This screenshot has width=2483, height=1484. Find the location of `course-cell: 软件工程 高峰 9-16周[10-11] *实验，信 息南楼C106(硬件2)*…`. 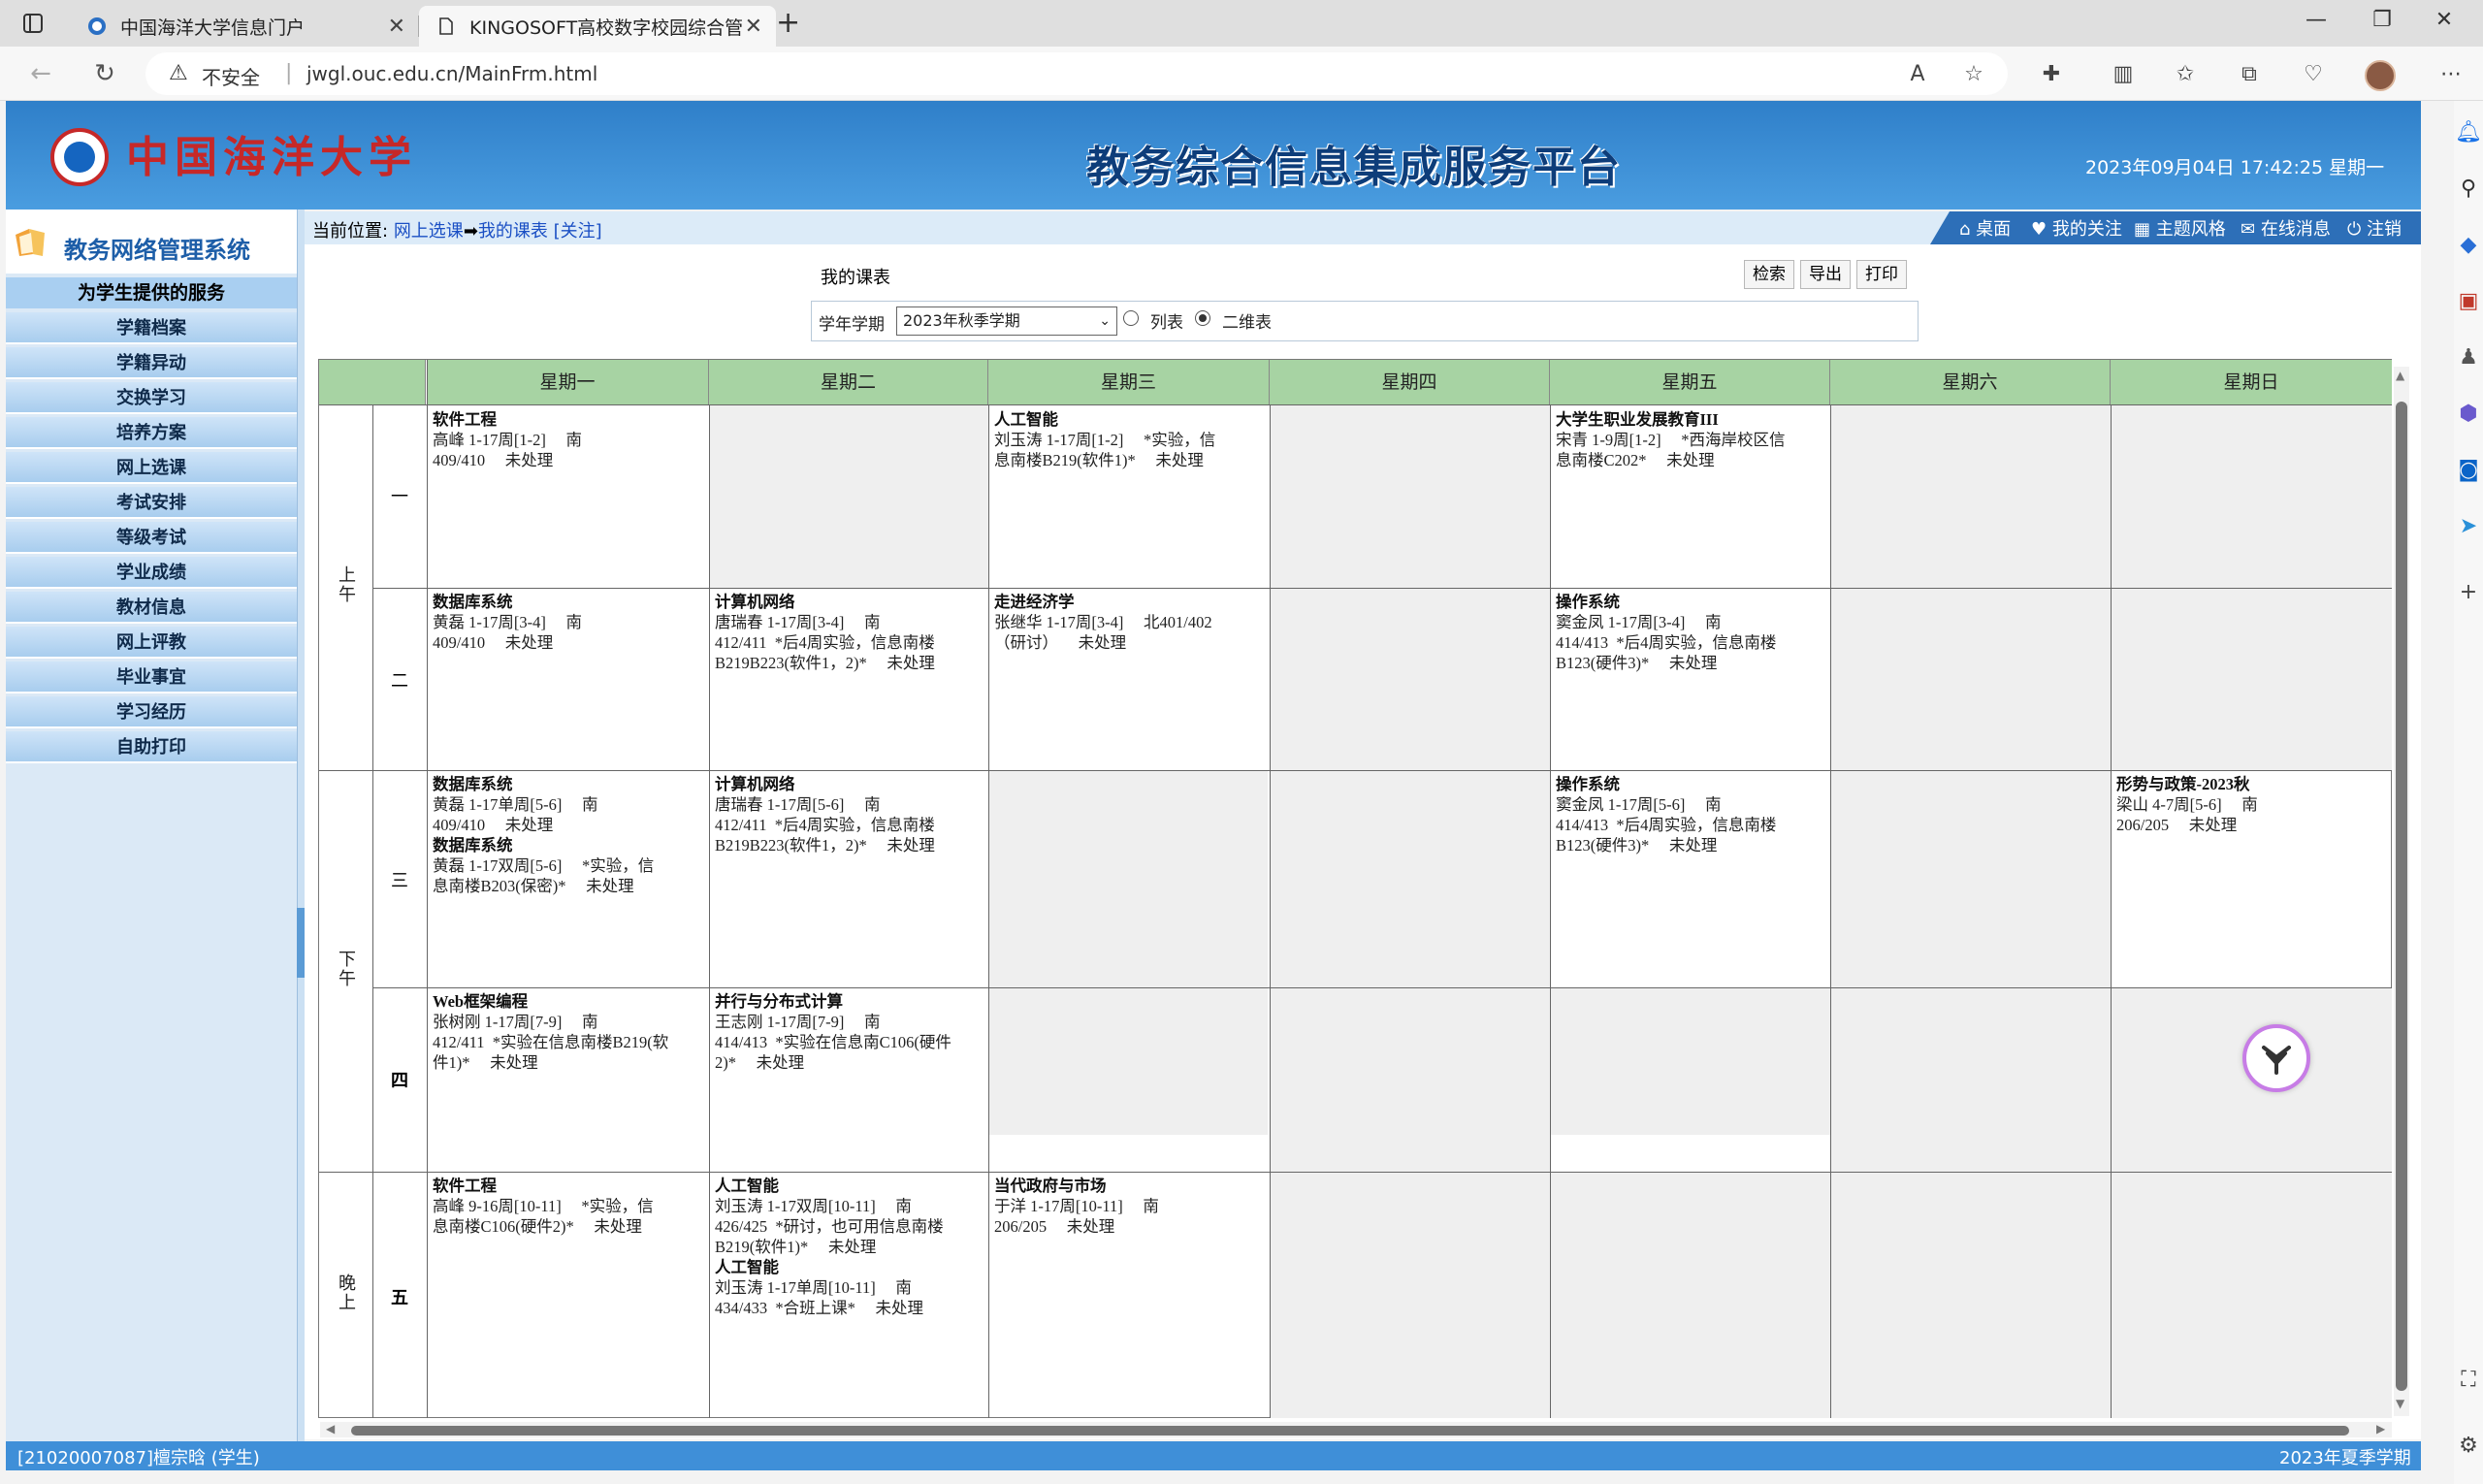

course-cell: 软件工程 高峰 9-16周[10-11] *实验，信 息南楼C106(硬件2)*… is located at coordinates (543, 1206).